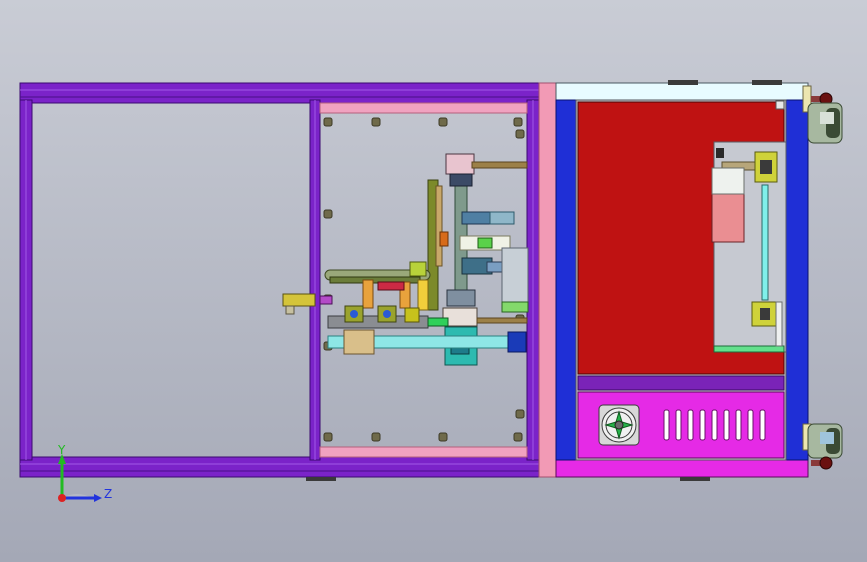 The height and width of the screenshot is (562, 867). What do you see at coordinates (108, 494) in the screenshot?
I see `z-axis-label: Z` at bounding box center [108, 494].